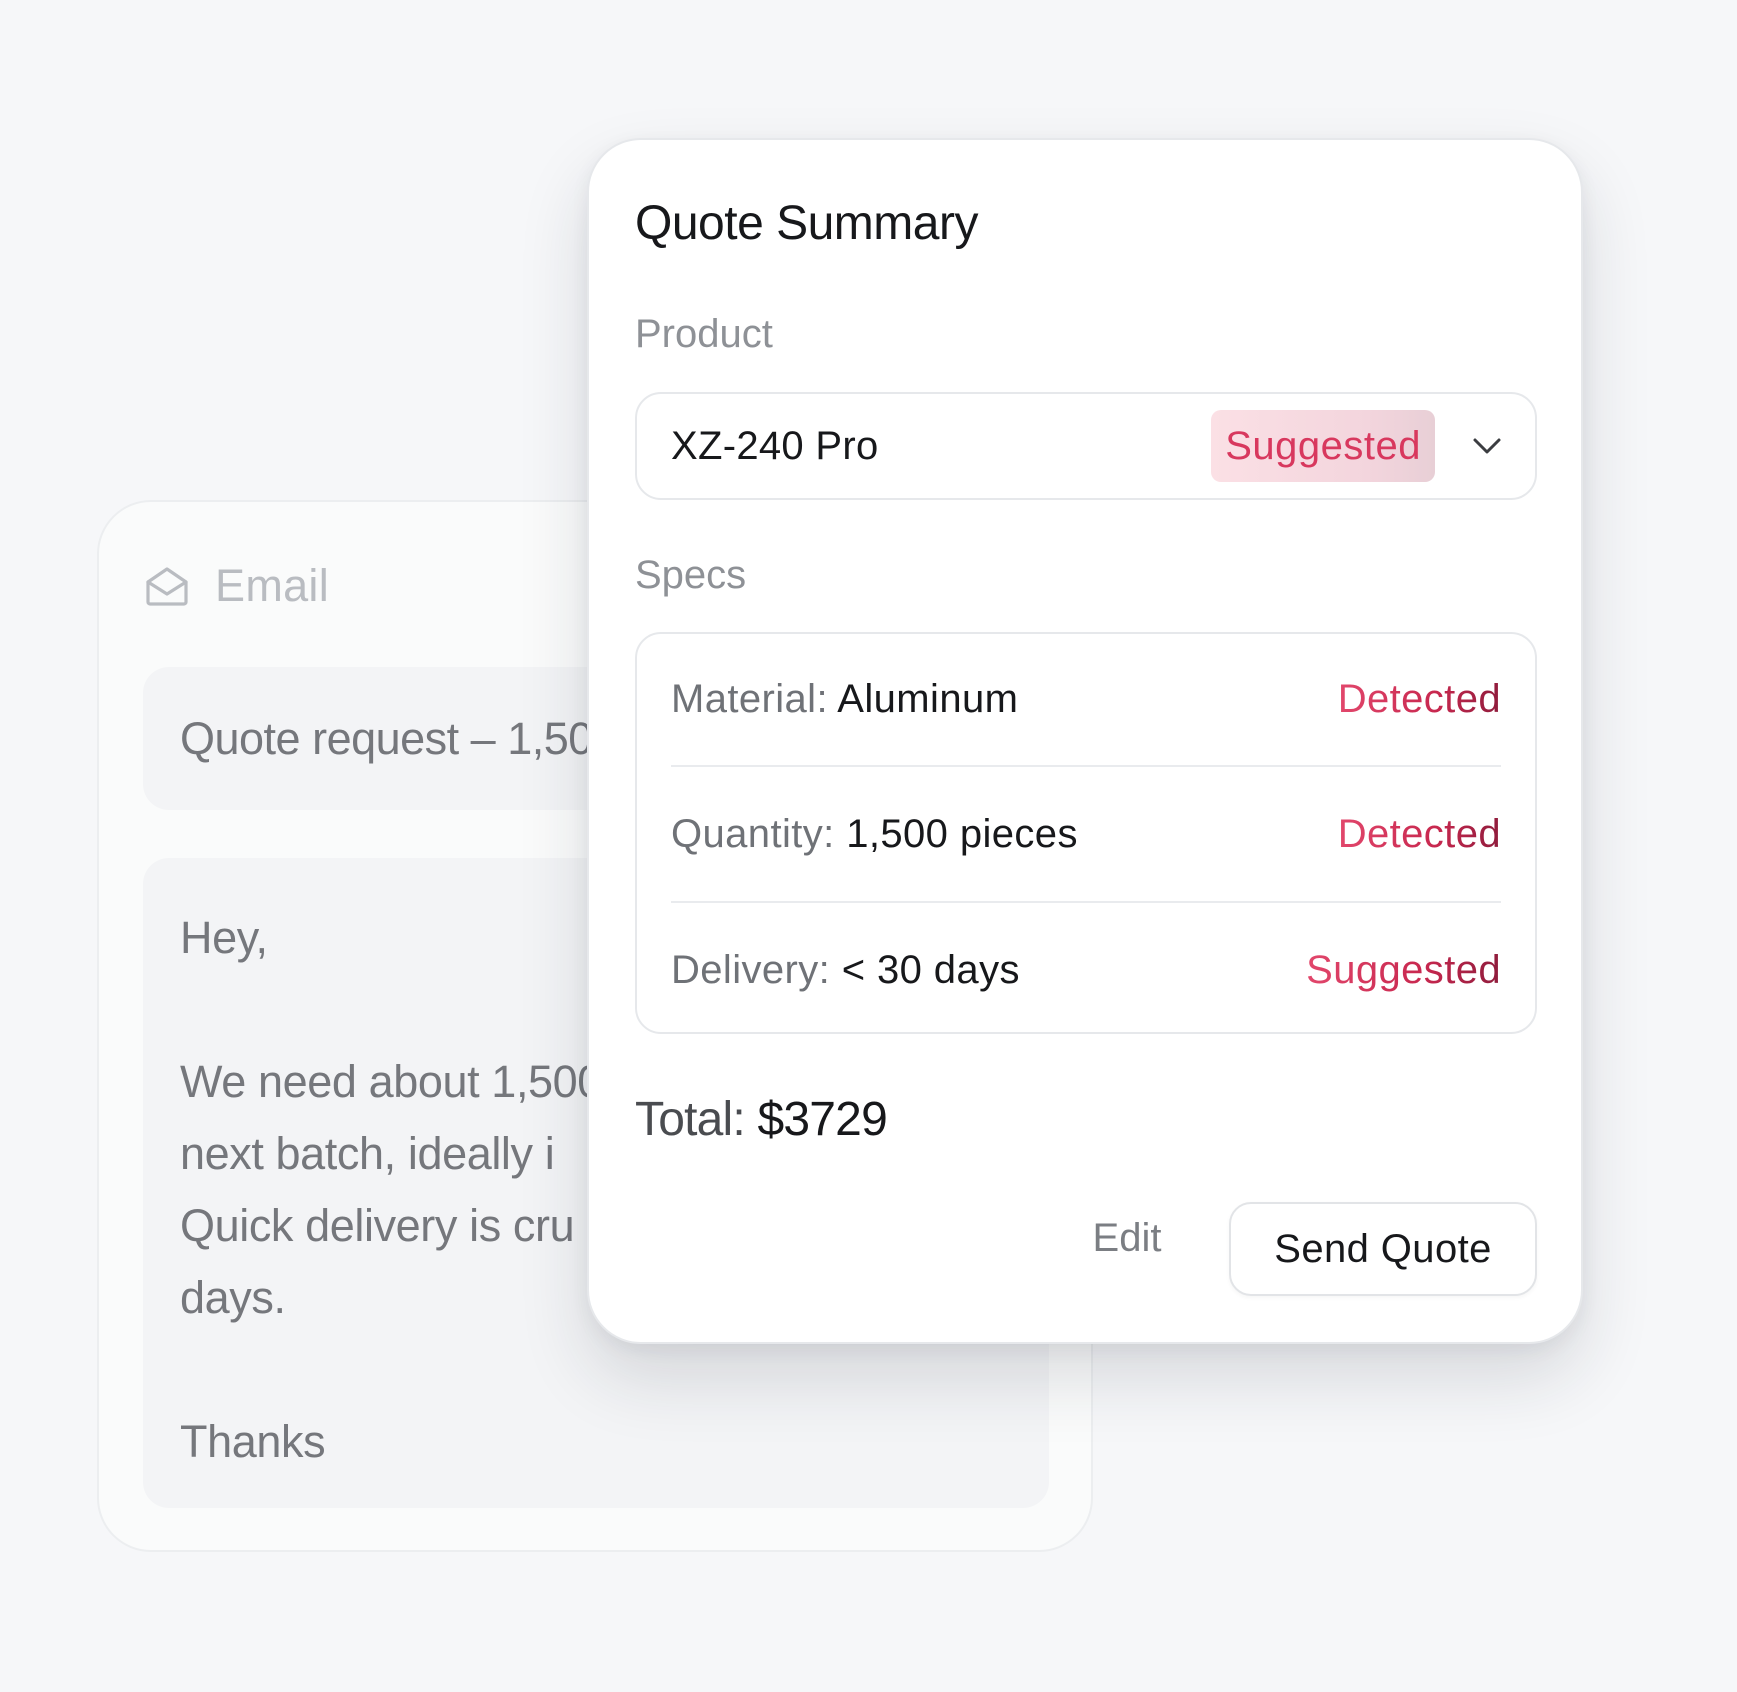 This screenshot has width=1737, height=1692. I want to click on send-quote-button: Send Quote, so click(1383, 1249).